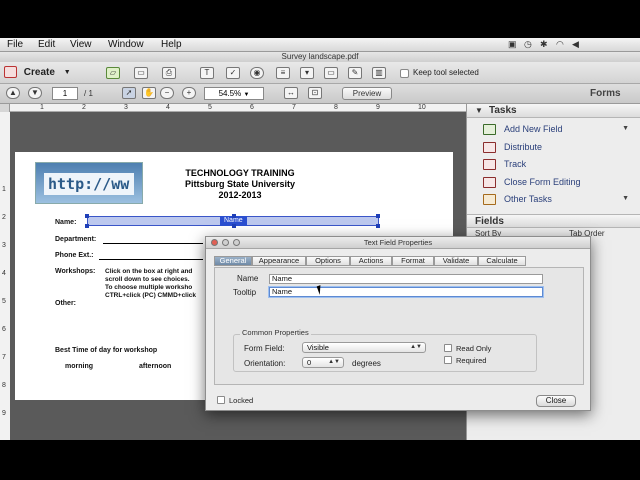  What do you see at coordinates (81, 44) in the screenshot?
I see `menu-view: View` at bounding box center [81, 44].